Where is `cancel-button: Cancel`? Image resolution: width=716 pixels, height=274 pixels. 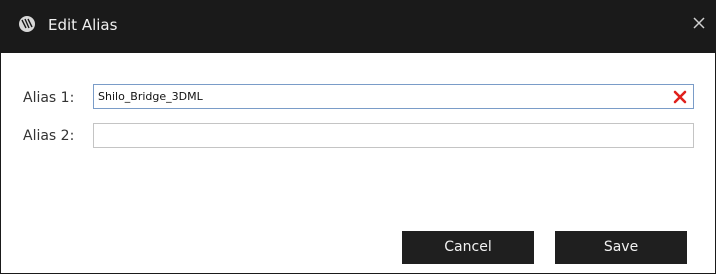
cancel-button: Cancel is located at coordinates (468, 247).